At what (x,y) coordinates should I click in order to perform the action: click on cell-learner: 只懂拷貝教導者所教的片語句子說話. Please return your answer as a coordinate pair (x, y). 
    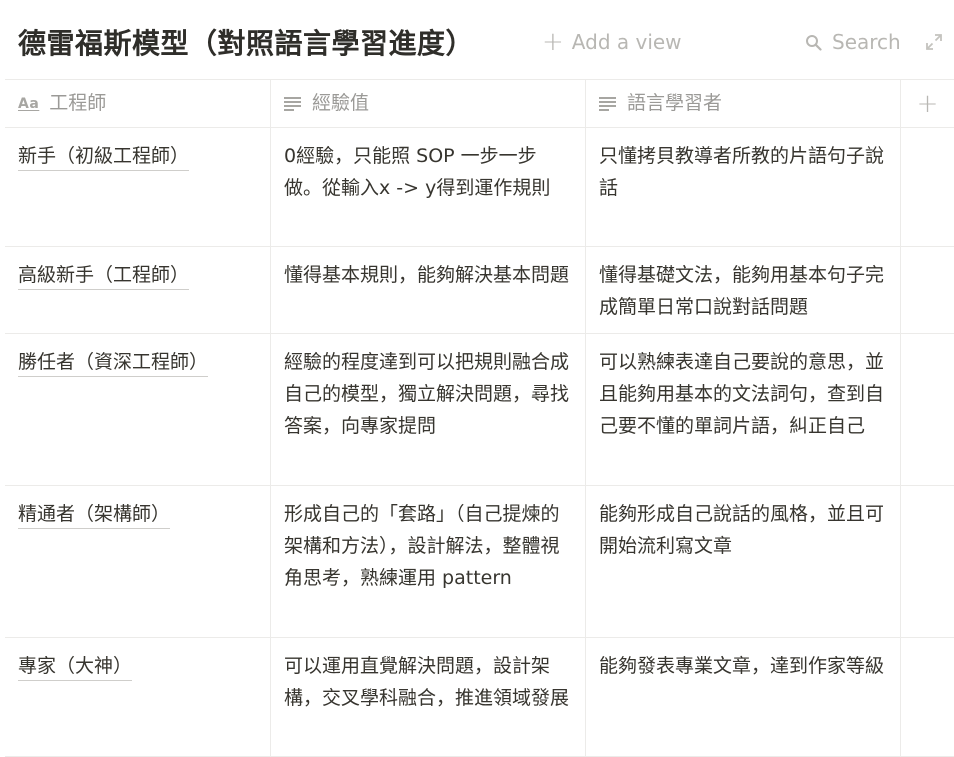
    Looking at the image, I should click on (743, 187).